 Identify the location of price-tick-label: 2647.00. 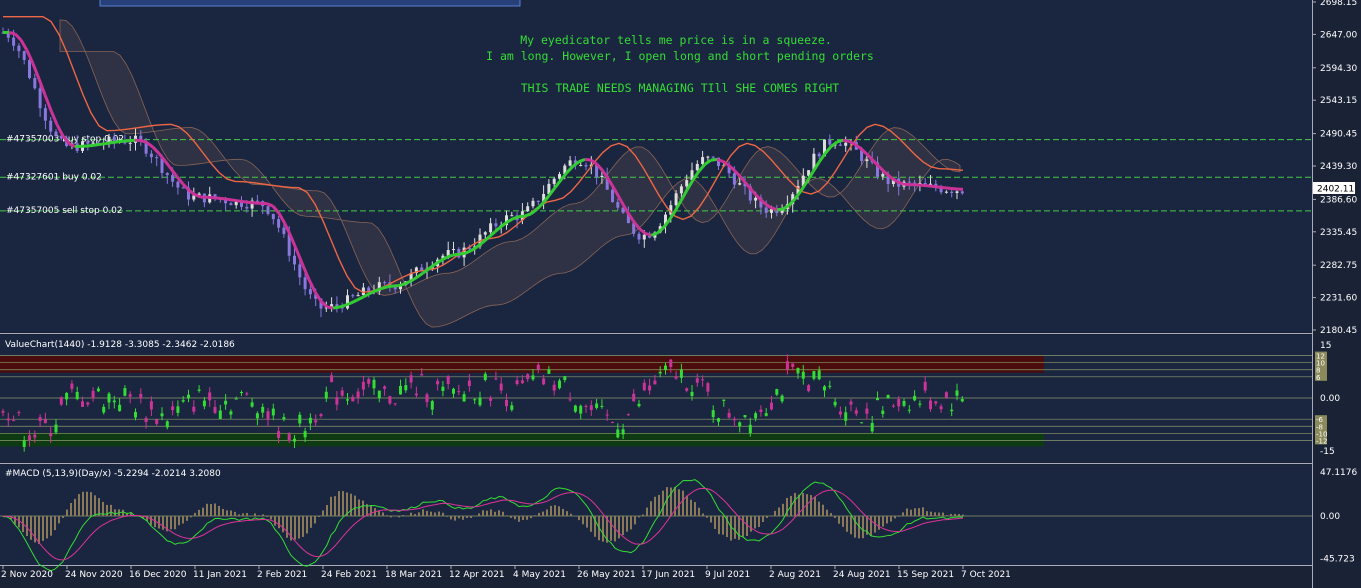
(1338, 35).